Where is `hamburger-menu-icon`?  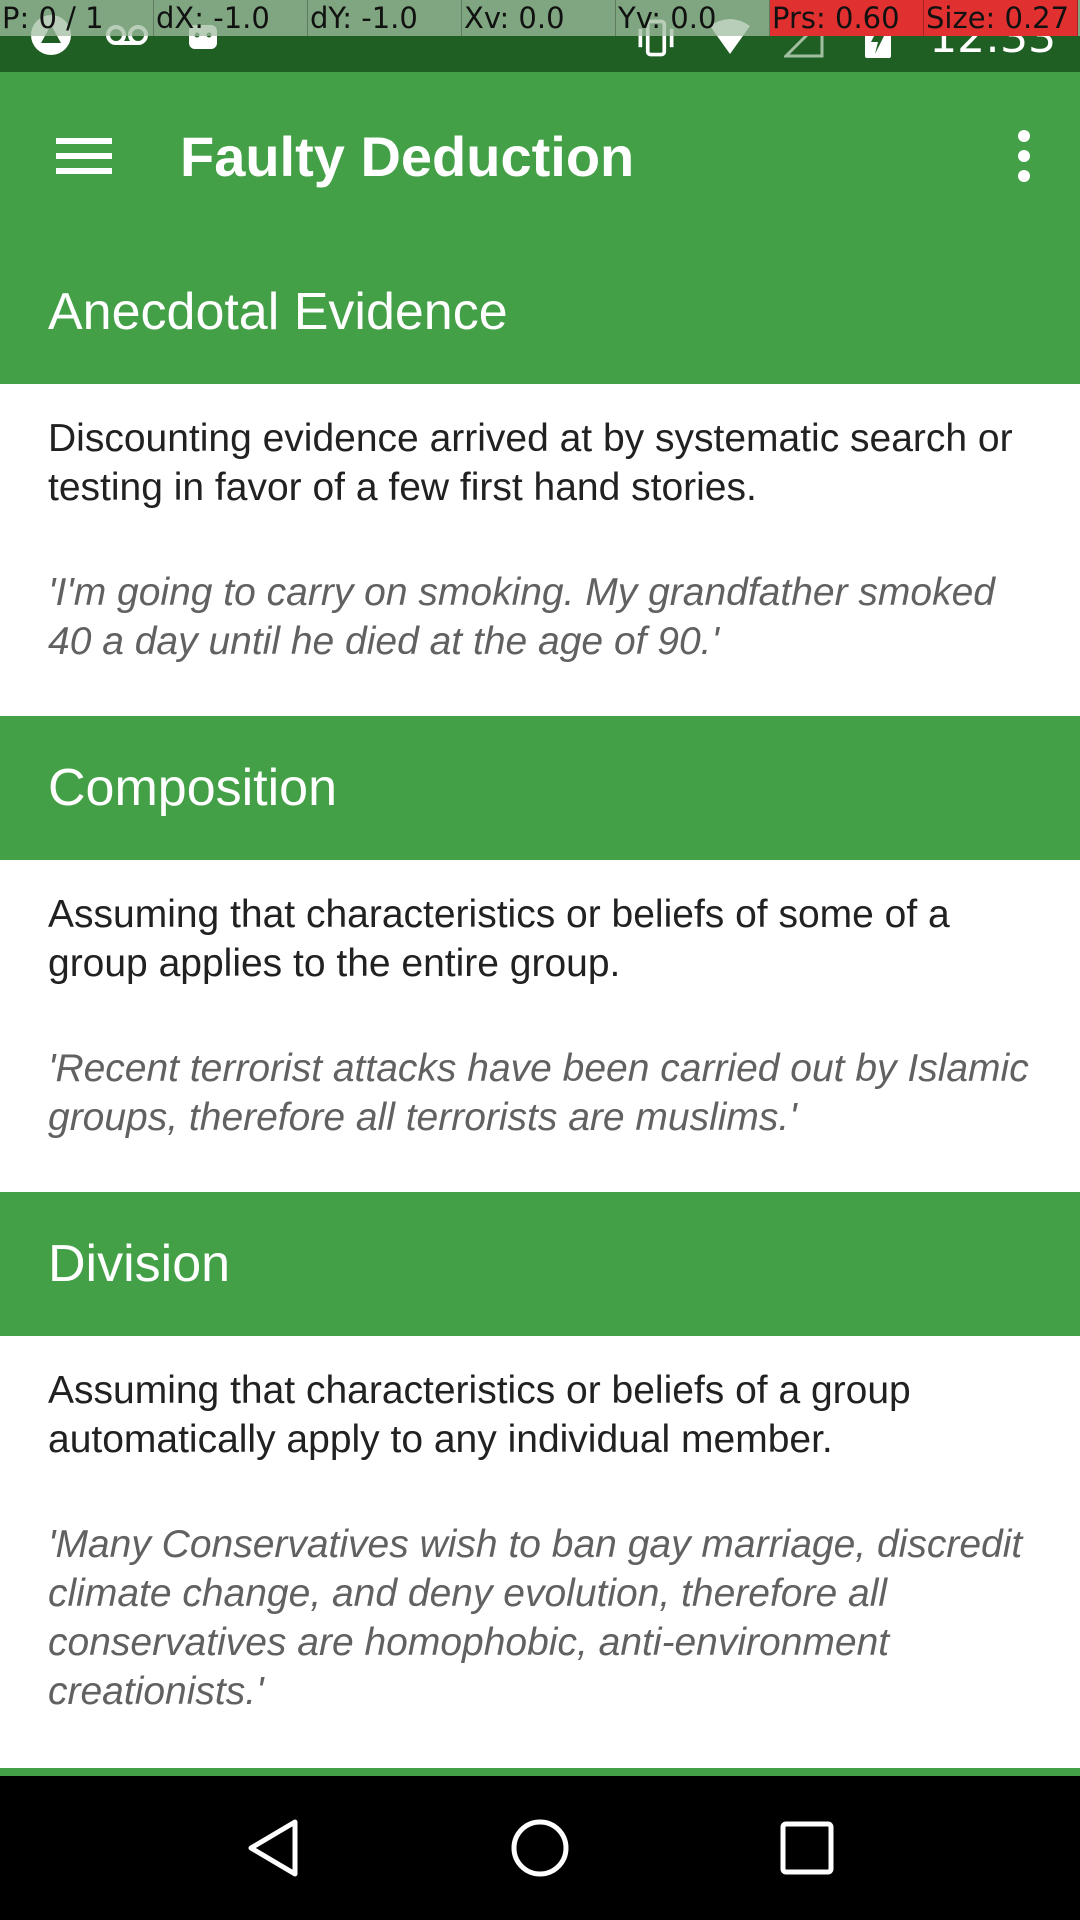
hamburger-menu-icon is located at coordinates (84, 156).